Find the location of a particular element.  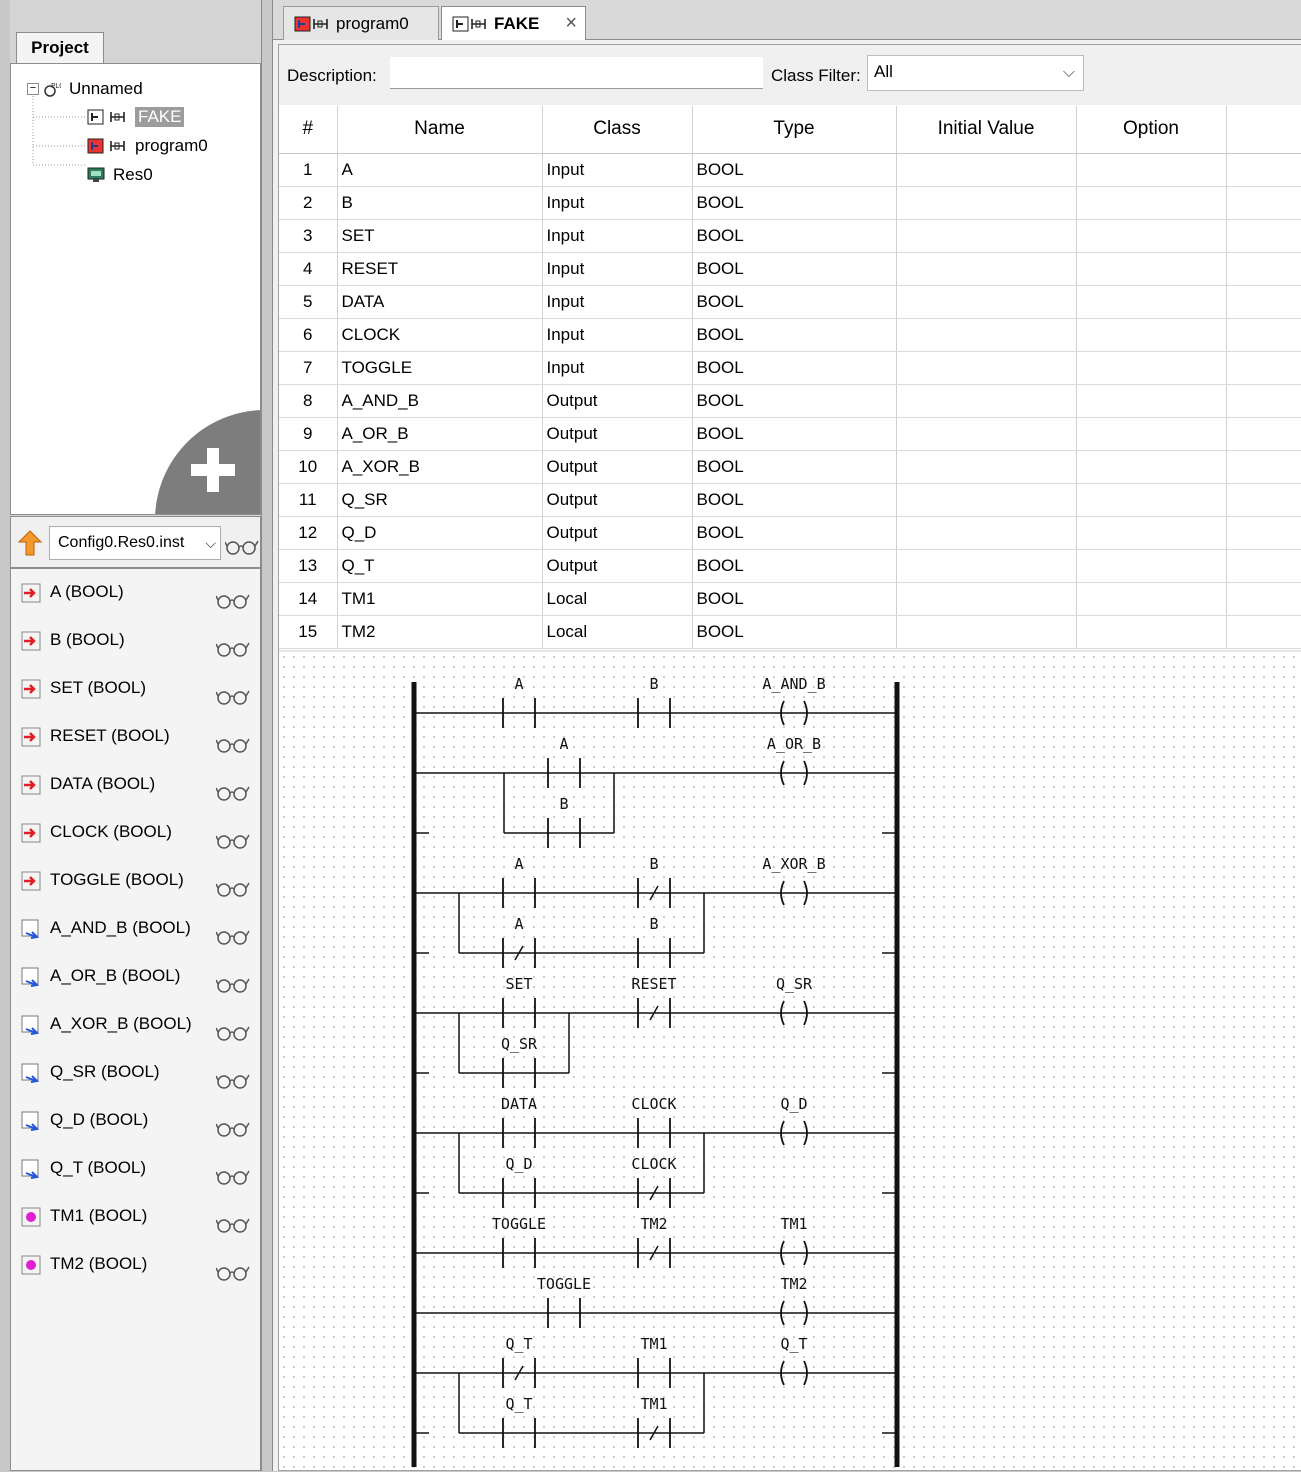

cell-name: Q_T is located at coordinates (440, 566).